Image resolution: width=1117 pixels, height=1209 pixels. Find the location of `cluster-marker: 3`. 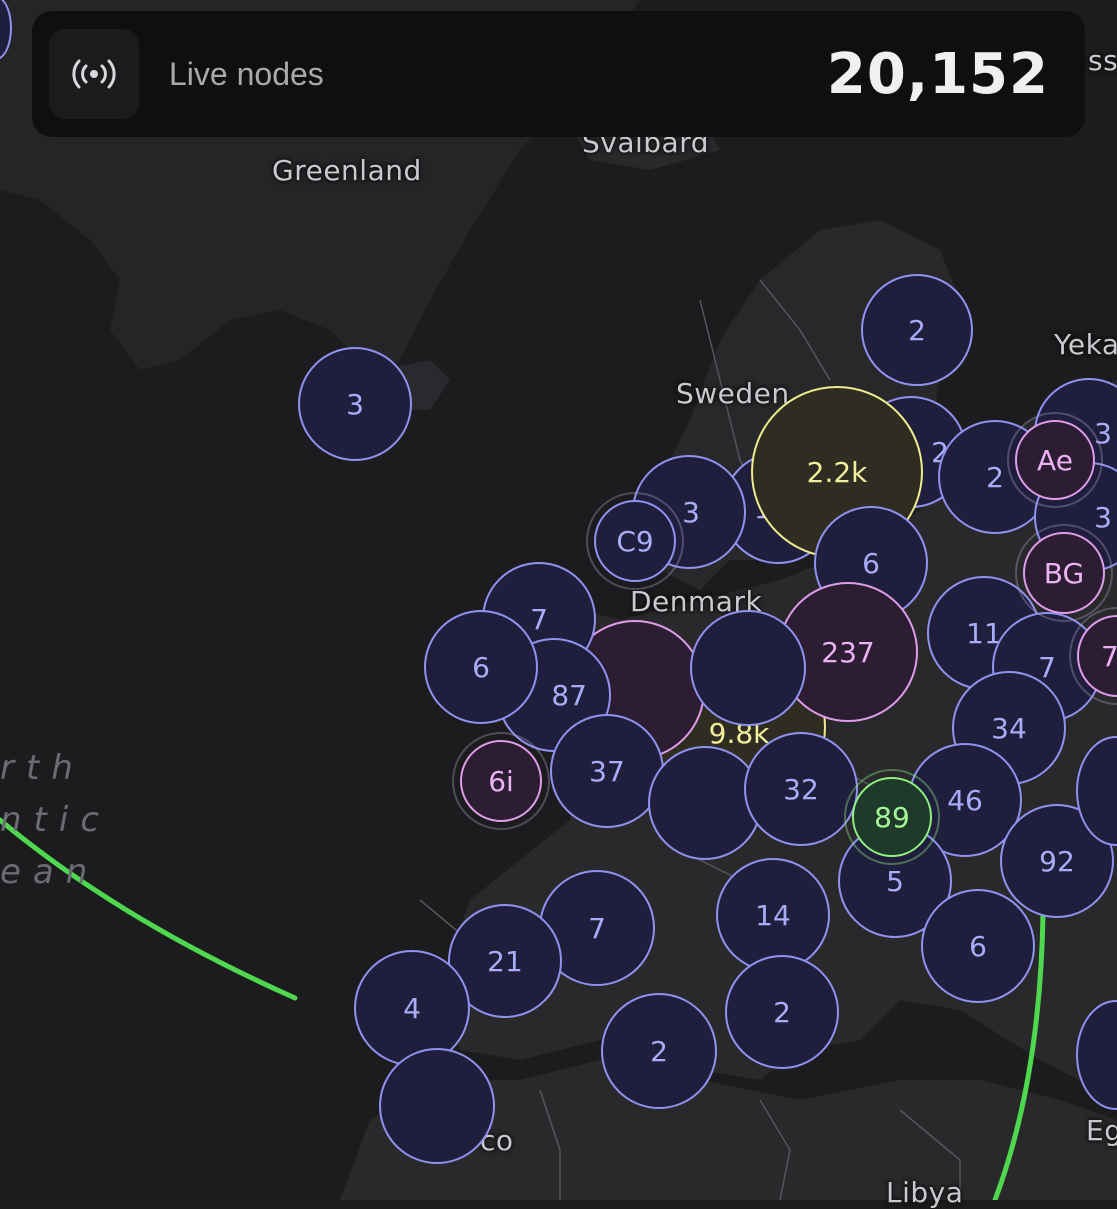

cluster-marker: 3 is located at coordinates (355, 404).